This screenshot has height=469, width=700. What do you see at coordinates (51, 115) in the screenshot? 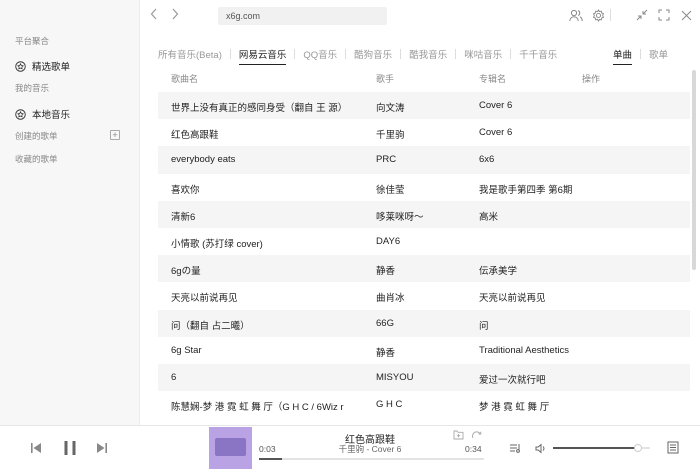
I see `sidebar-item-label: 本地音乐` at bounding box center [51, 115].